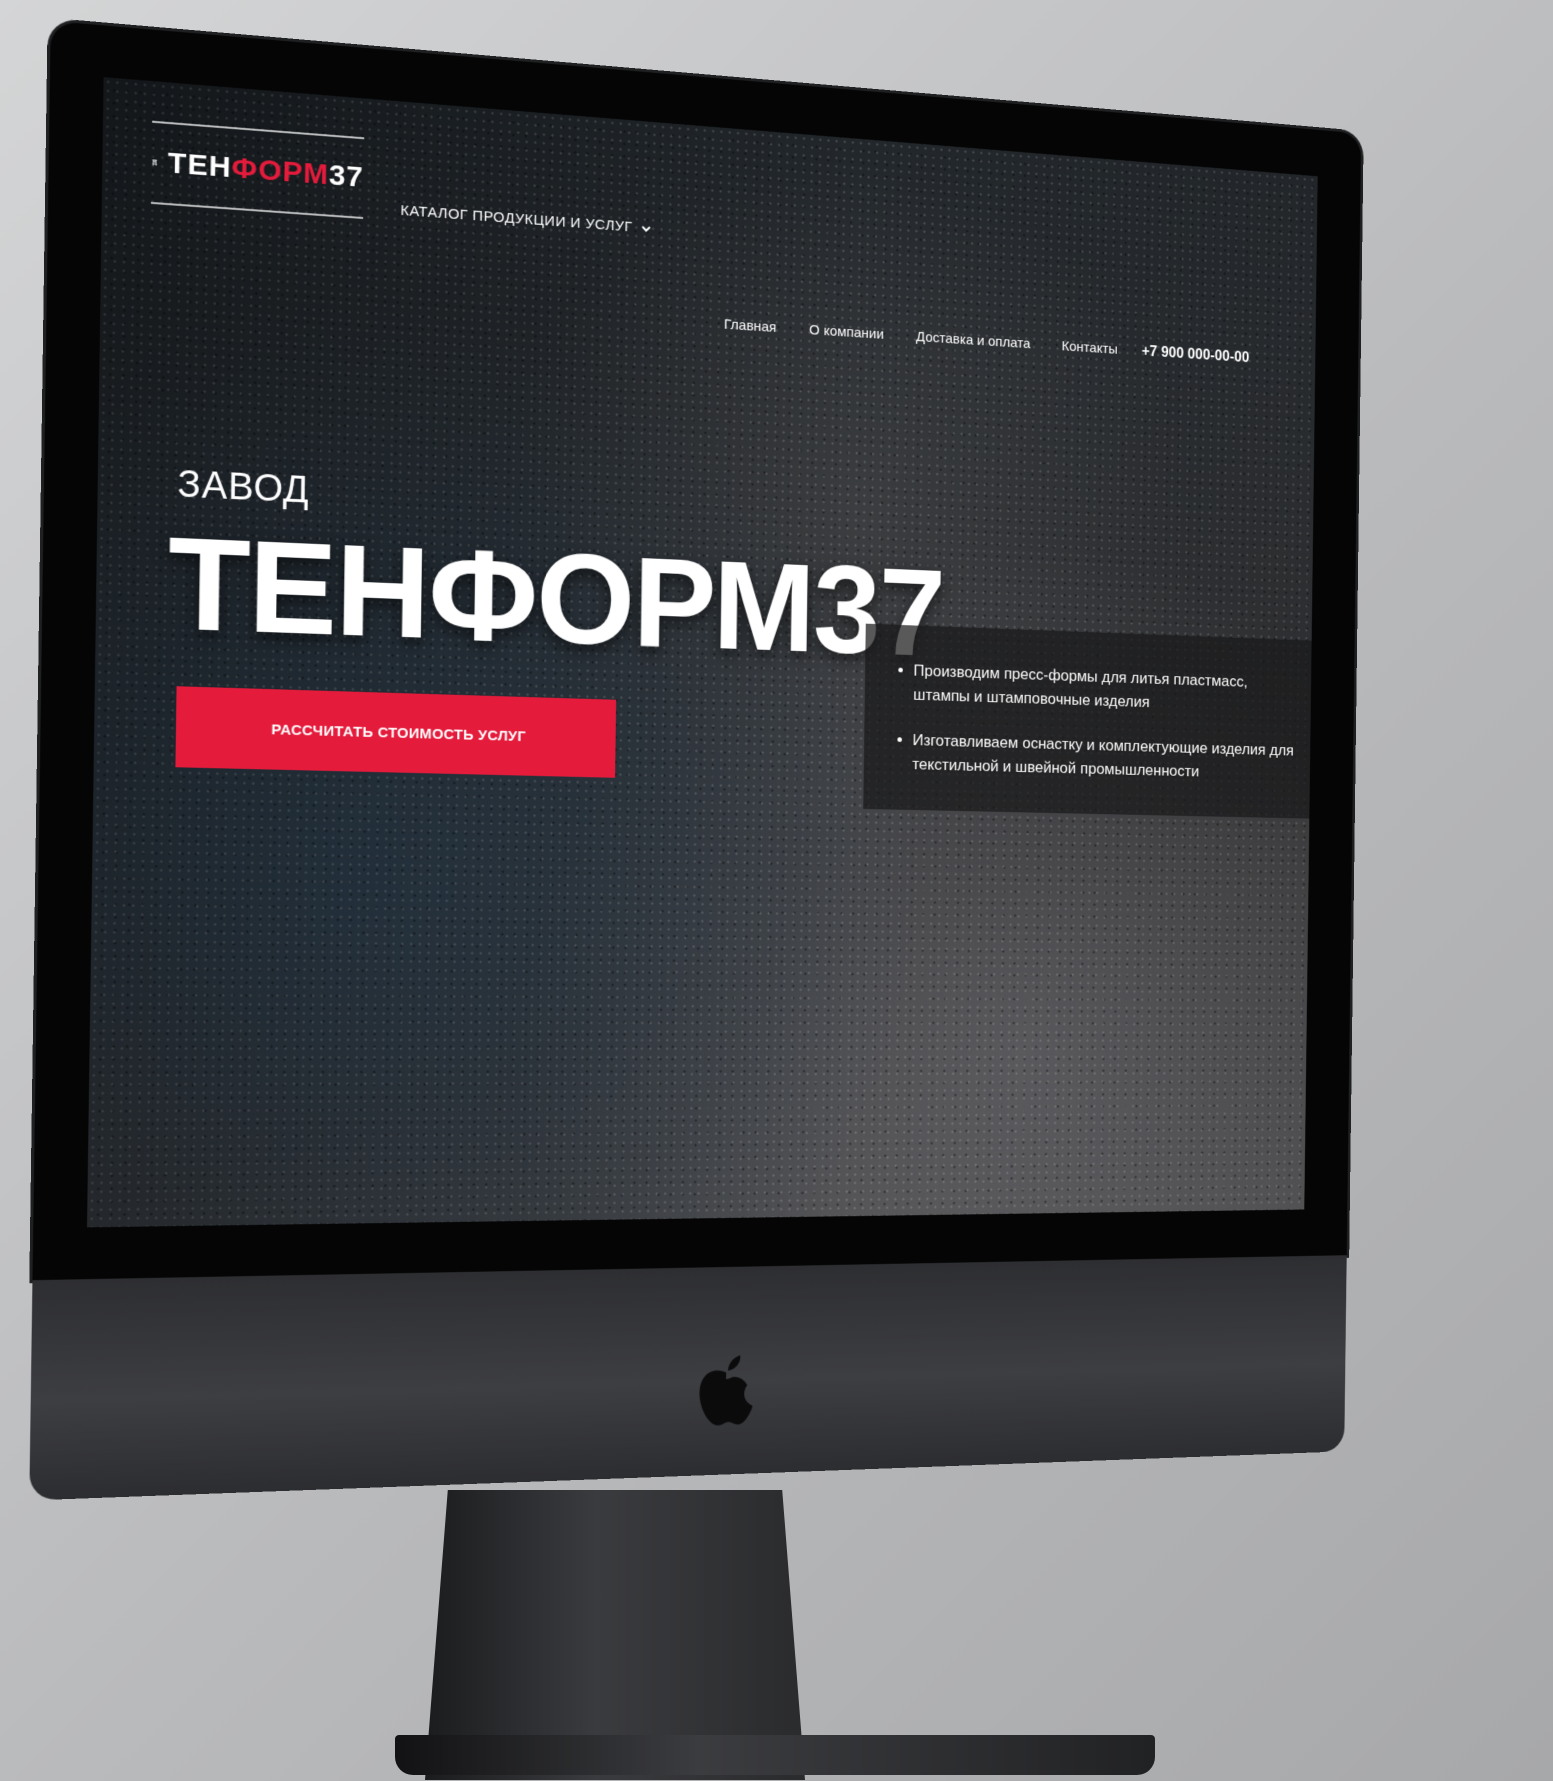 The height and width of the screenshot is (1781, 1553). Describe the element at coordinates (687, 1377) in the screenshot. I see `monitor-chin` at that location.